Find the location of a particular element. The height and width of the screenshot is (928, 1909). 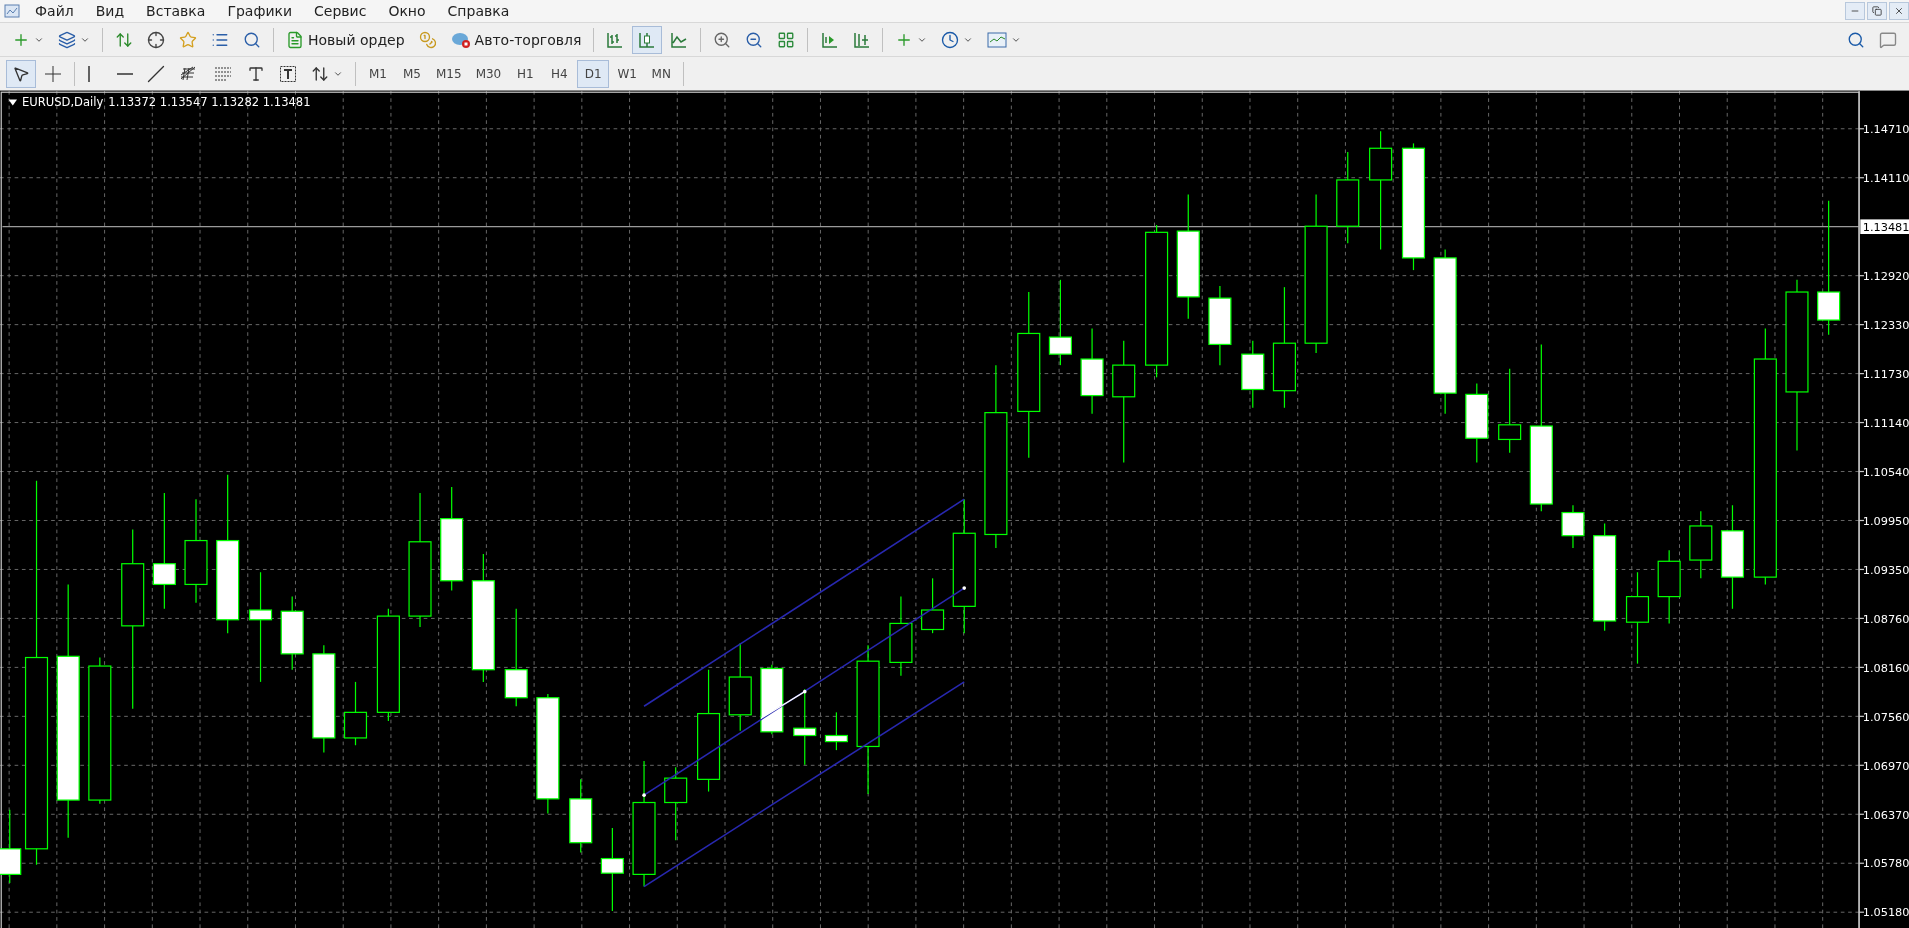

timeframe-button: M5 is located at coordinates (412, 73).